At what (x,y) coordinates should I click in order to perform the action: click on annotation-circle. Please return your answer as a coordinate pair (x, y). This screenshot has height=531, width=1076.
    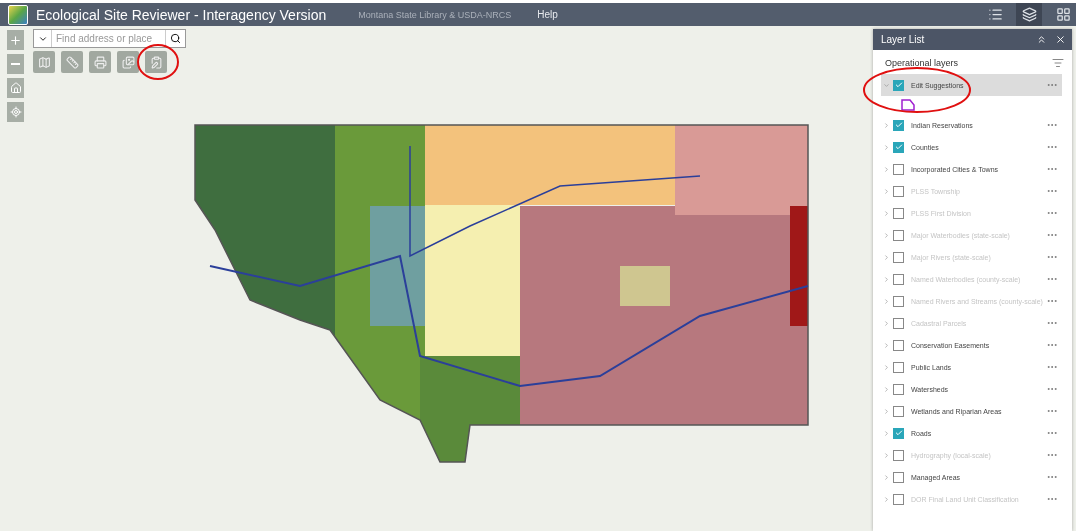
    Looking at the image, I should click on (158, 62).